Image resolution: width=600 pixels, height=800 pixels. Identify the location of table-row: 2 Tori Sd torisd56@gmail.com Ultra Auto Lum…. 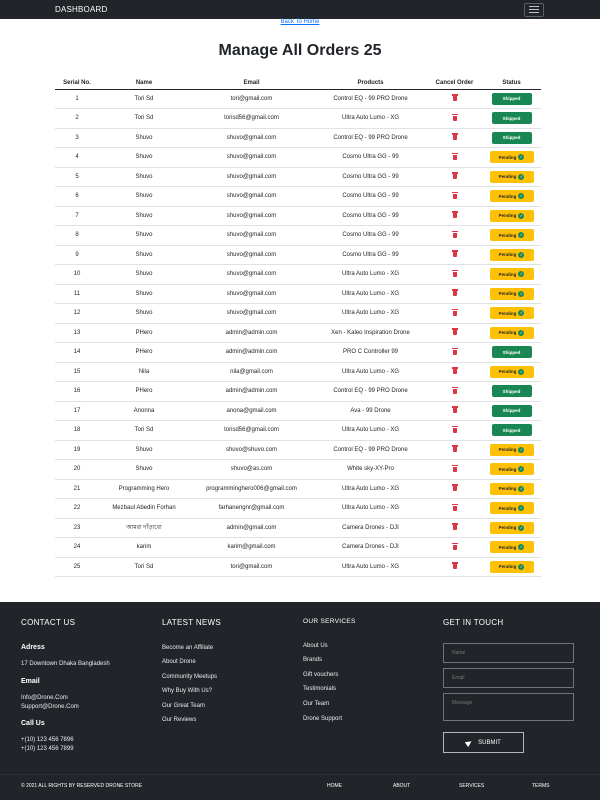
(298, 118).